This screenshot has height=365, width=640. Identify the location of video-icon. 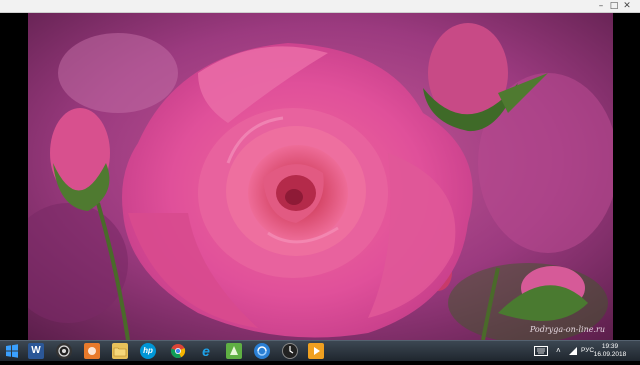
(316, 351).